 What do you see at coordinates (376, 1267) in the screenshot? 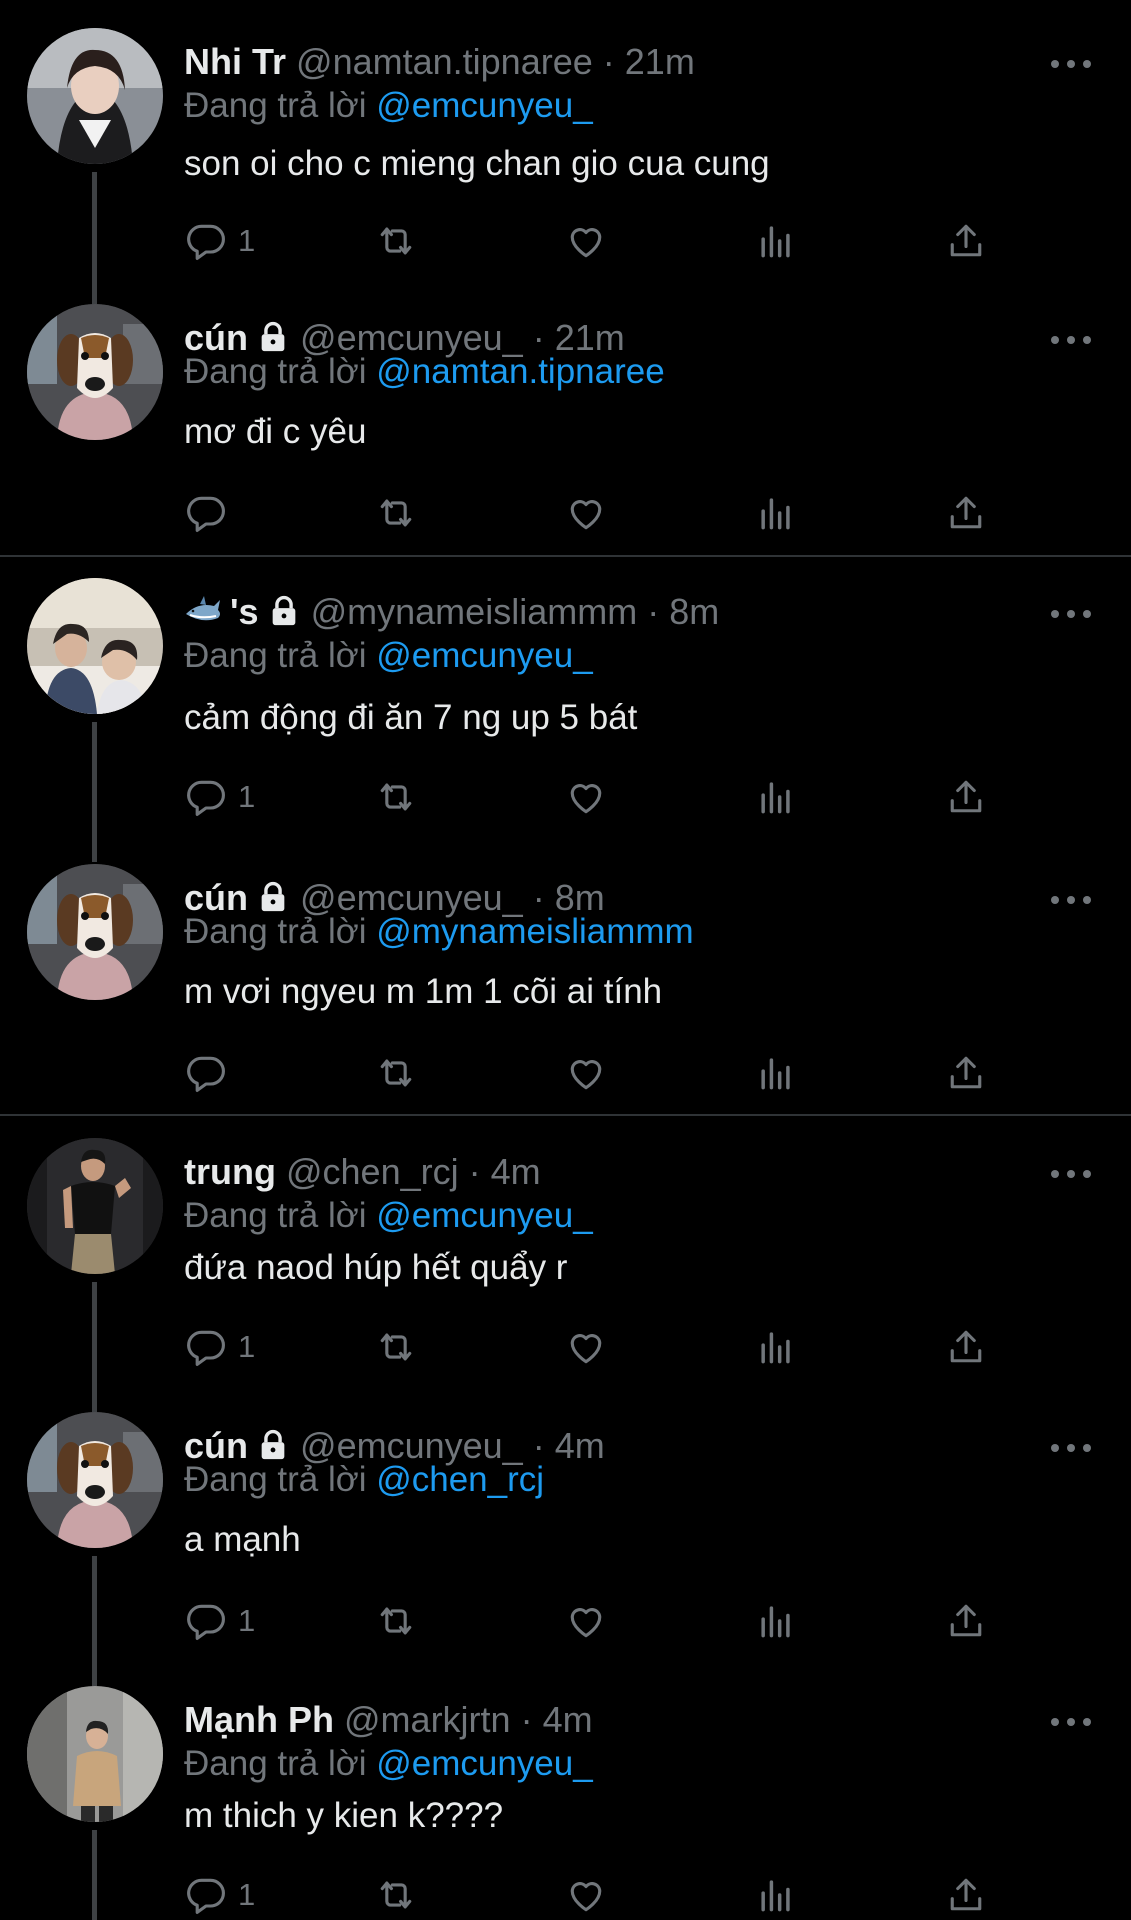
I see `tweet-text: đứa naod húp hết quẩy r` at bounding box center [376, 1267].